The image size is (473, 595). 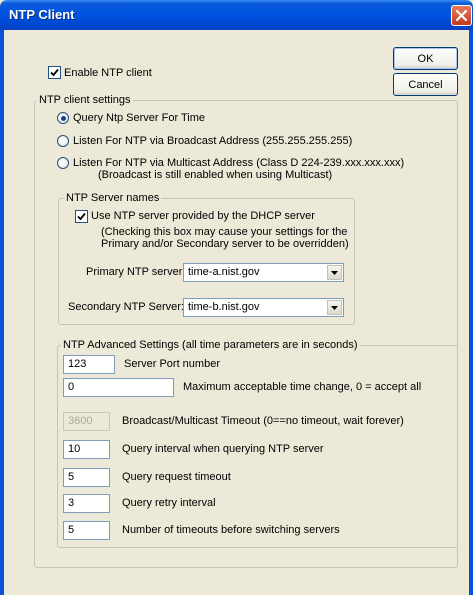 I want to click on query-interval-field: 10, so click(x=86, y=449).